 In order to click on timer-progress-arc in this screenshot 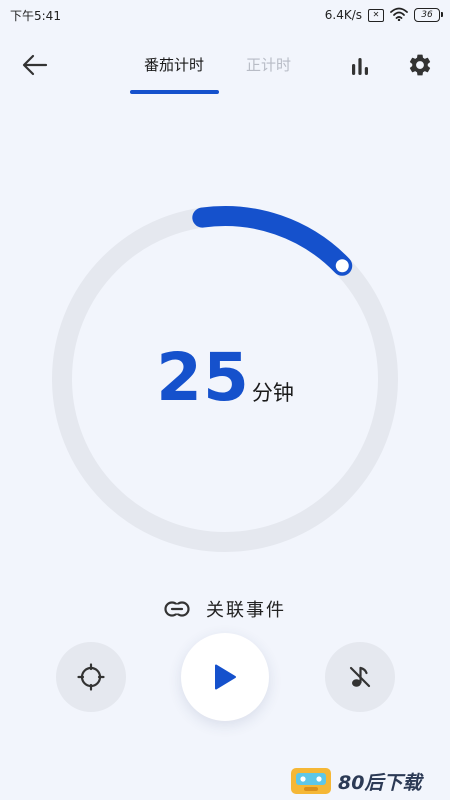, I will do `click(272, 241)`.